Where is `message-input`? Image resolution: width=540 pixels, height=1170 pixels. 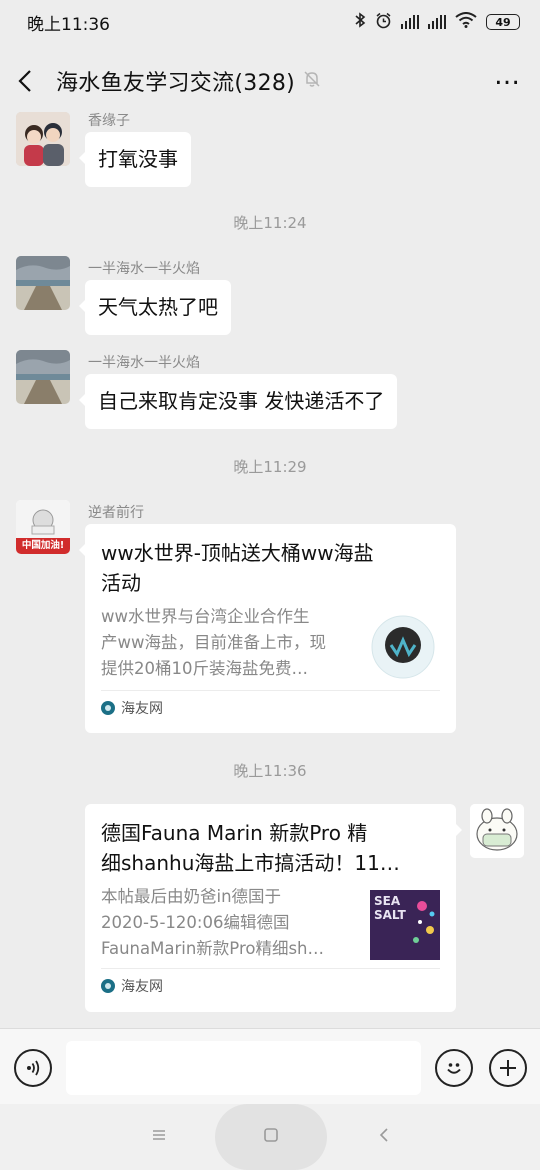 message-input is located at coordinates (243, 1068).